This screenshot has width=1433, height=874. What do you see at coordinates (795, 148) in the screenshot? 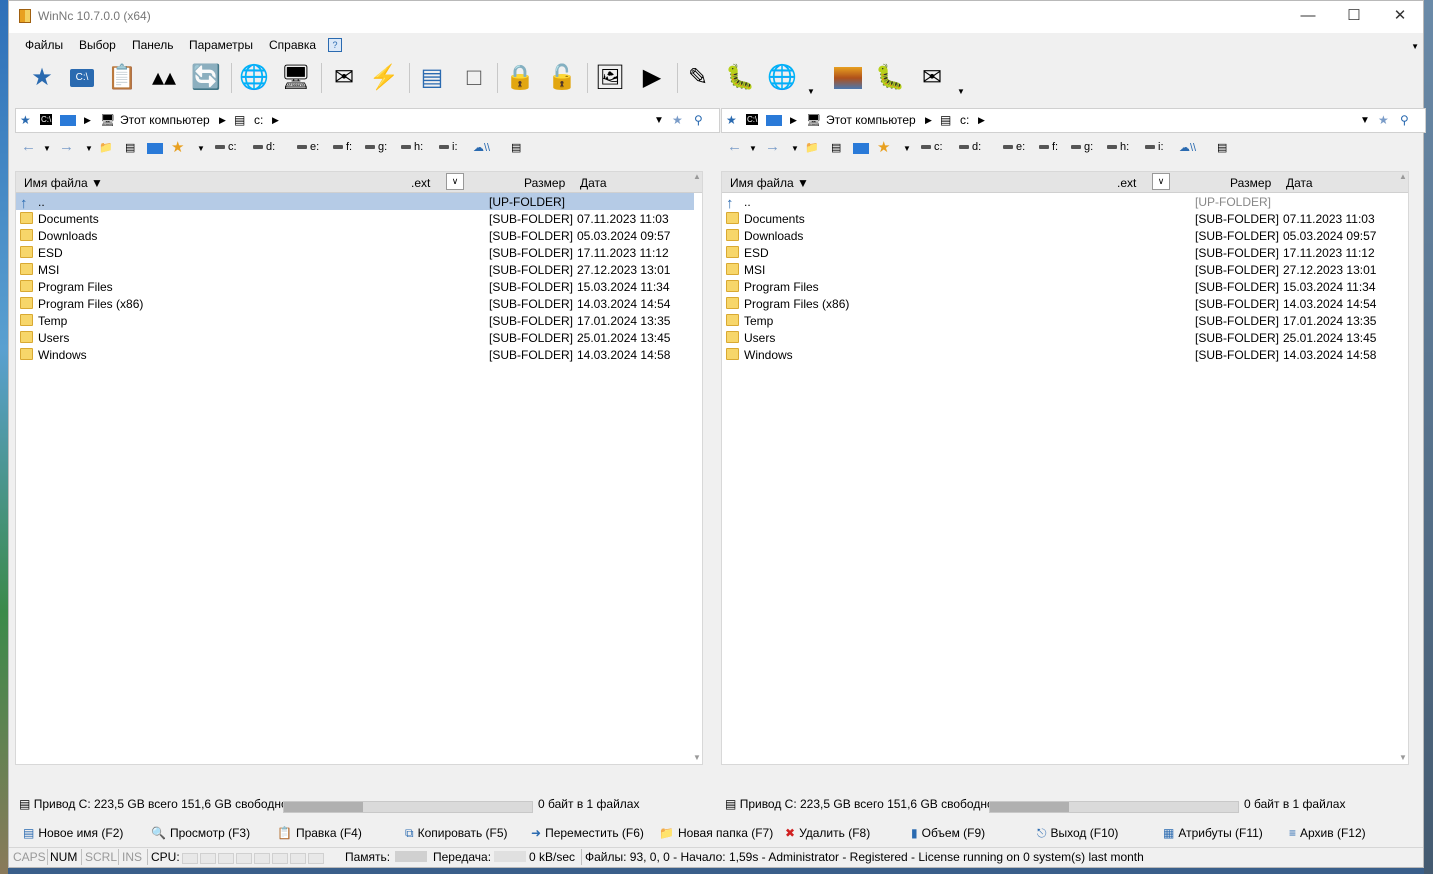
I see `forward-dropdown-icon: ▼` at bounding box center [795, 148].